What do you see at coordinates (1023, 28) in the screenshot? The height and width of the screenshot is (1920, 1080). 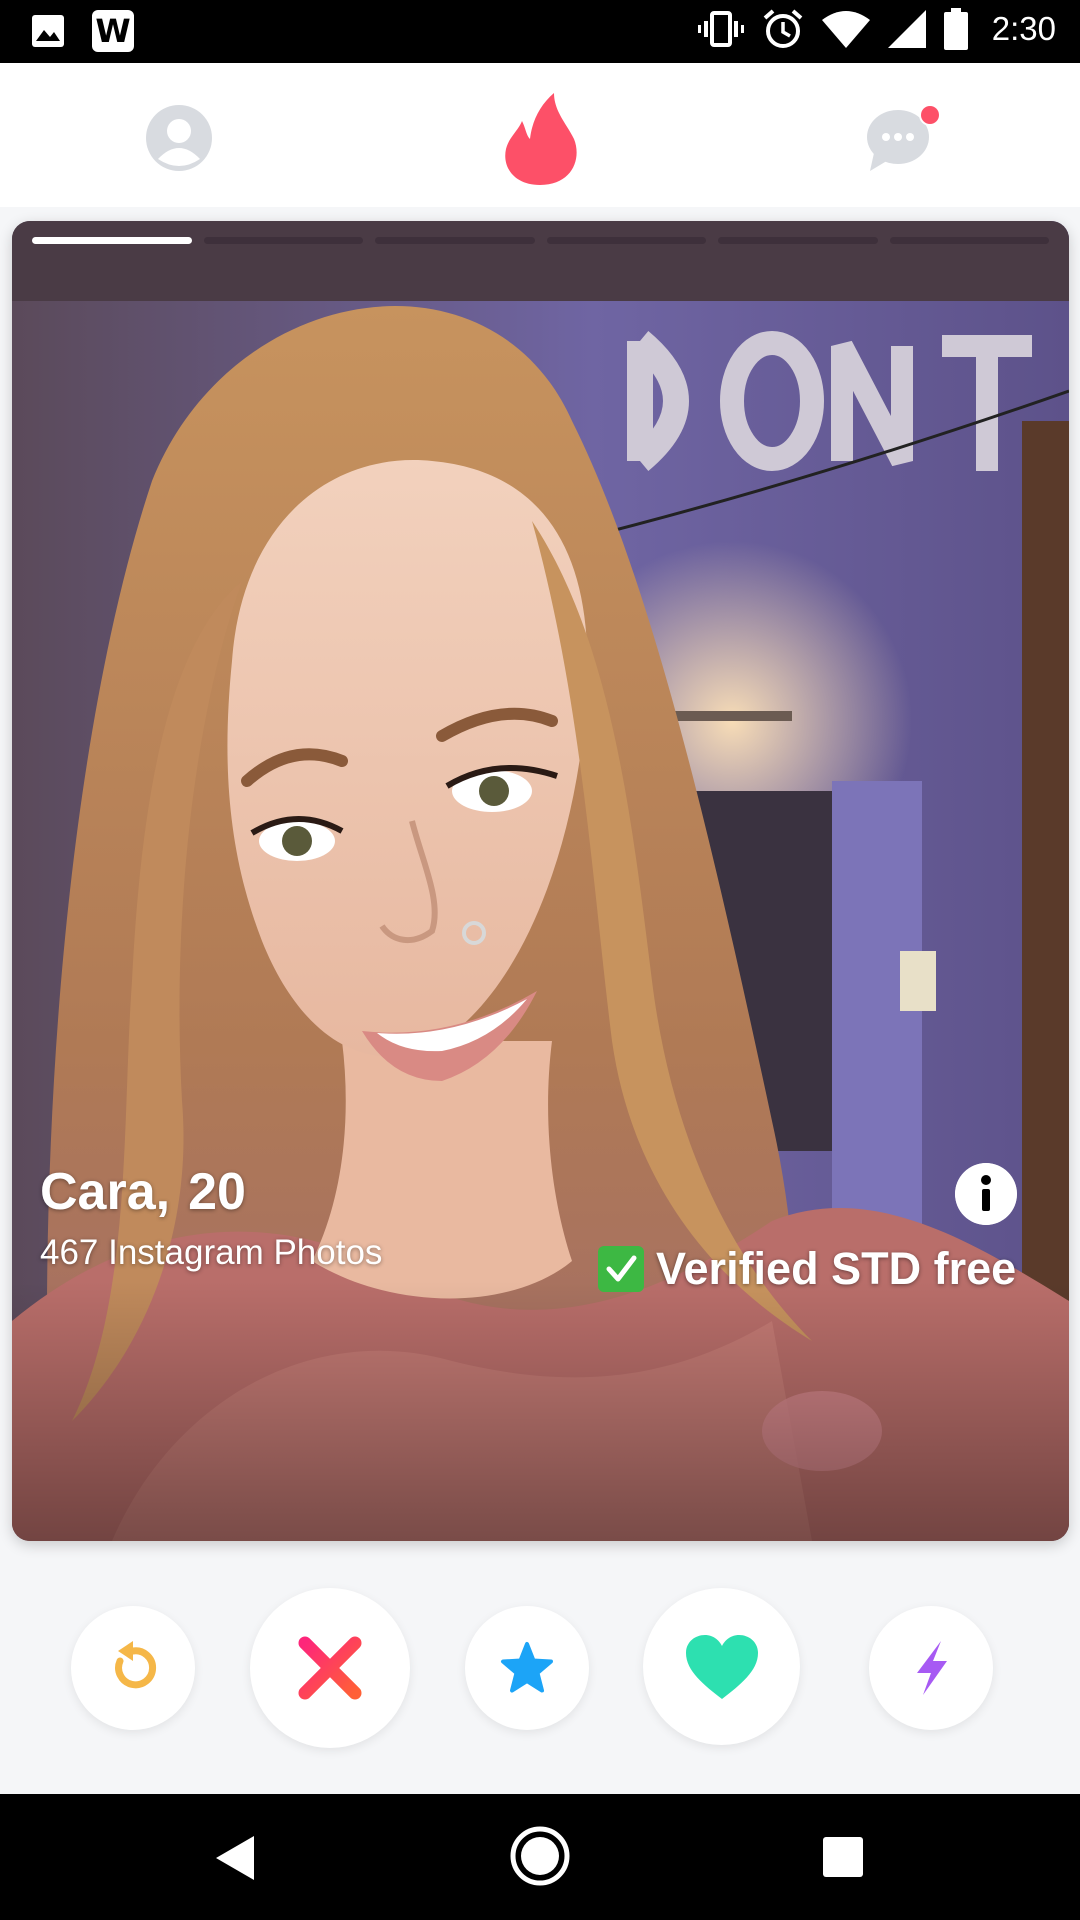 I see `status-time: 2:30` at bounding box center [1023, 28].